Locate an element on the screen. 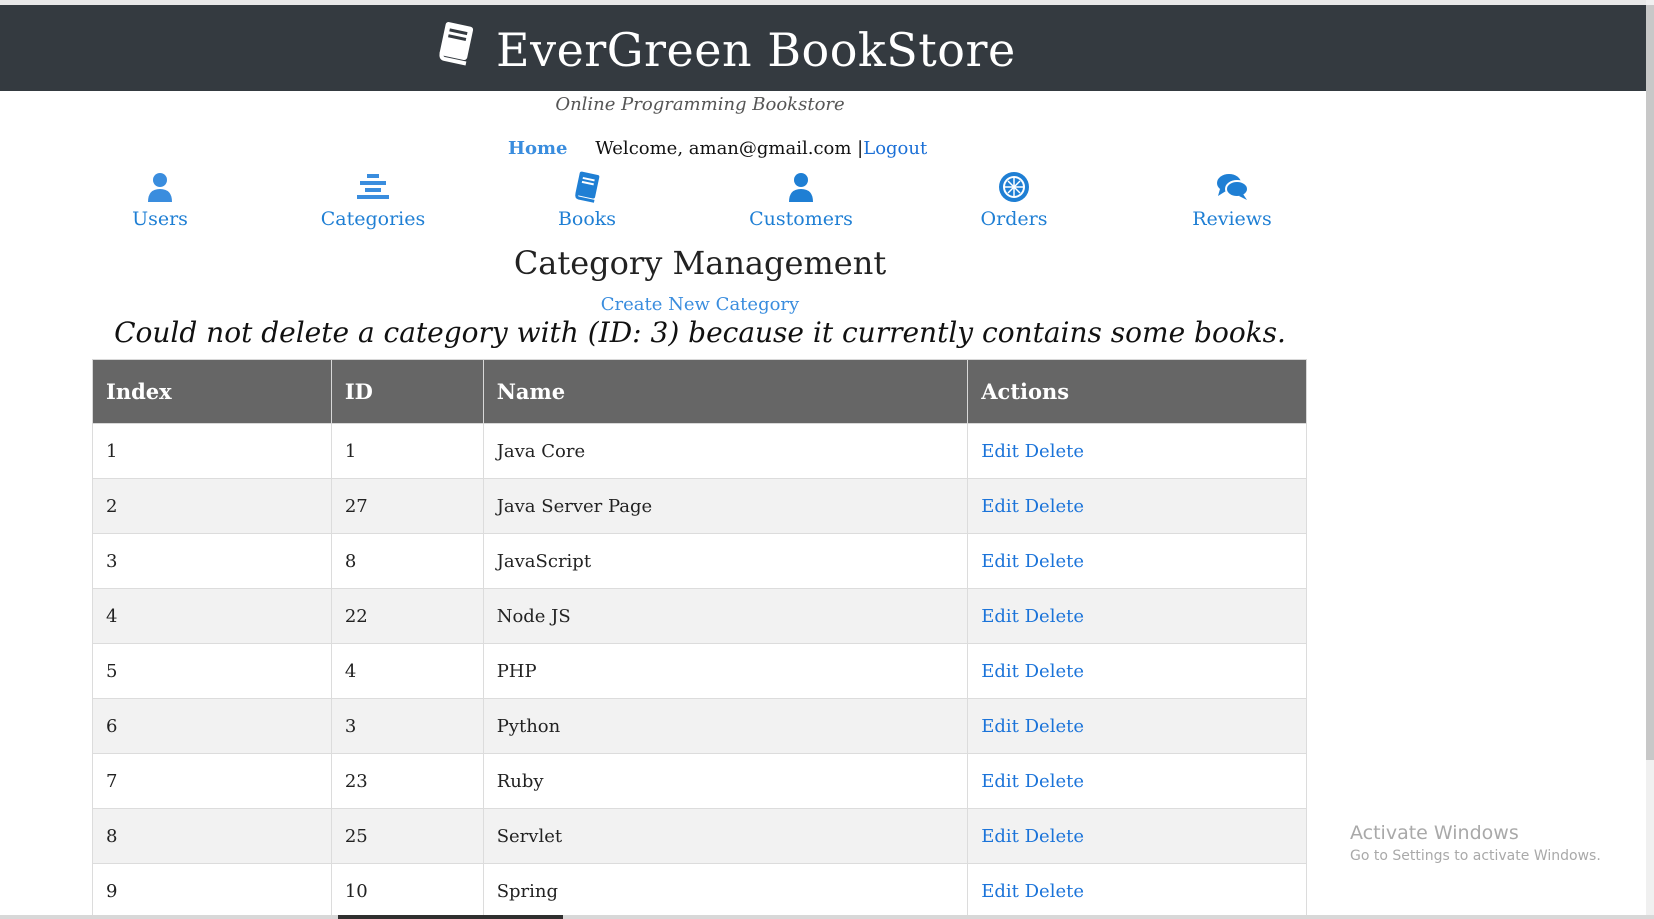  menu-customers-label: Customers is located at coordinates (801, 219).